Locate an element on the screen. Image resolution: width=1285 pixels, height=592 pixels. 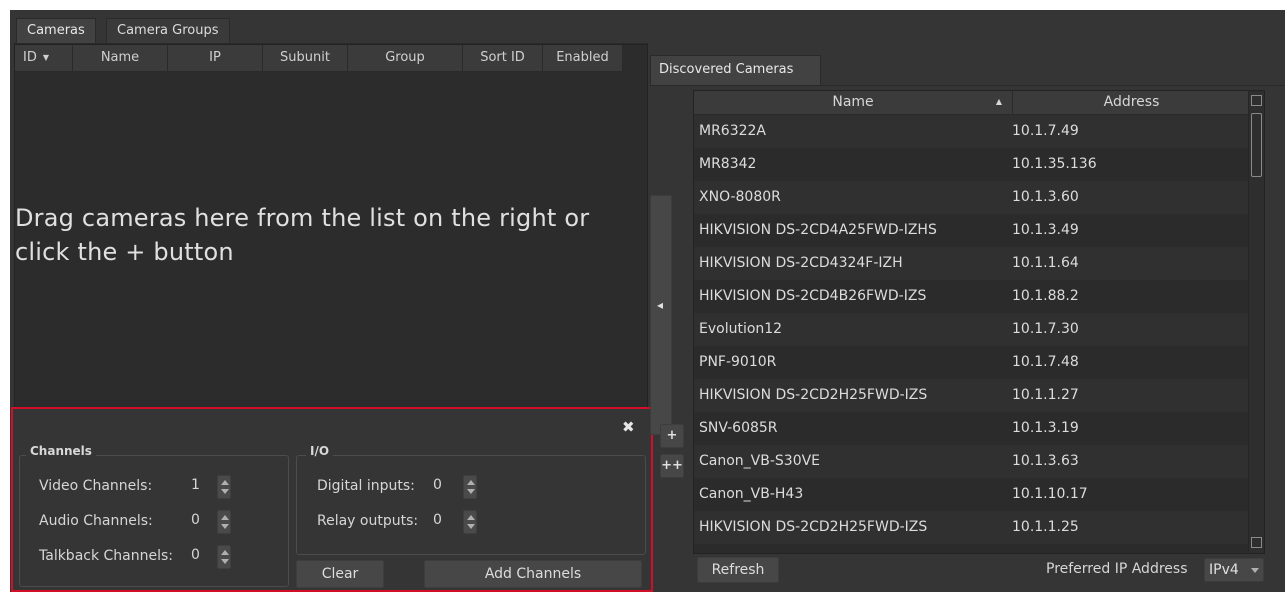
scroll-down-icon is located at coordinates (1256, 542).